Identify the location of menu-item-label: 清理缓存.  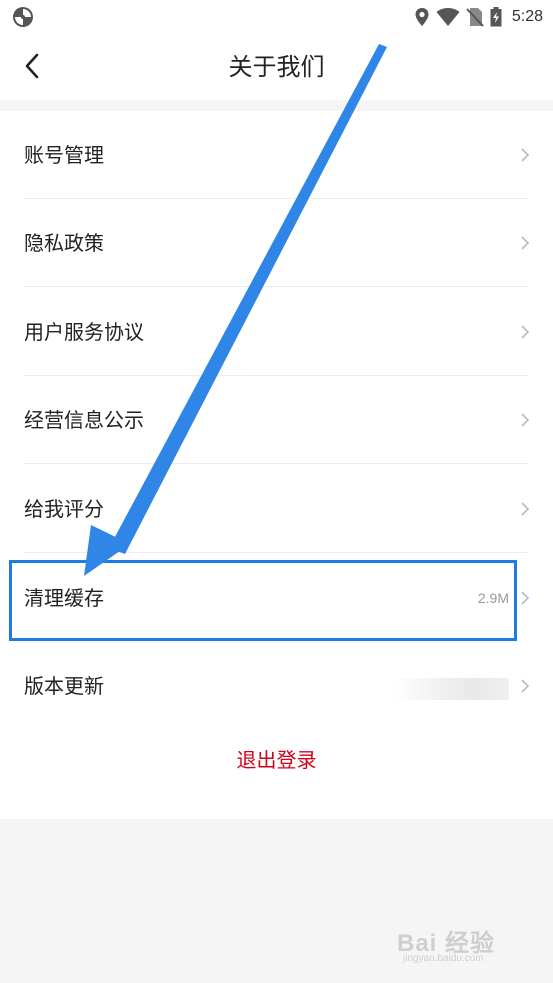
(64, 598).